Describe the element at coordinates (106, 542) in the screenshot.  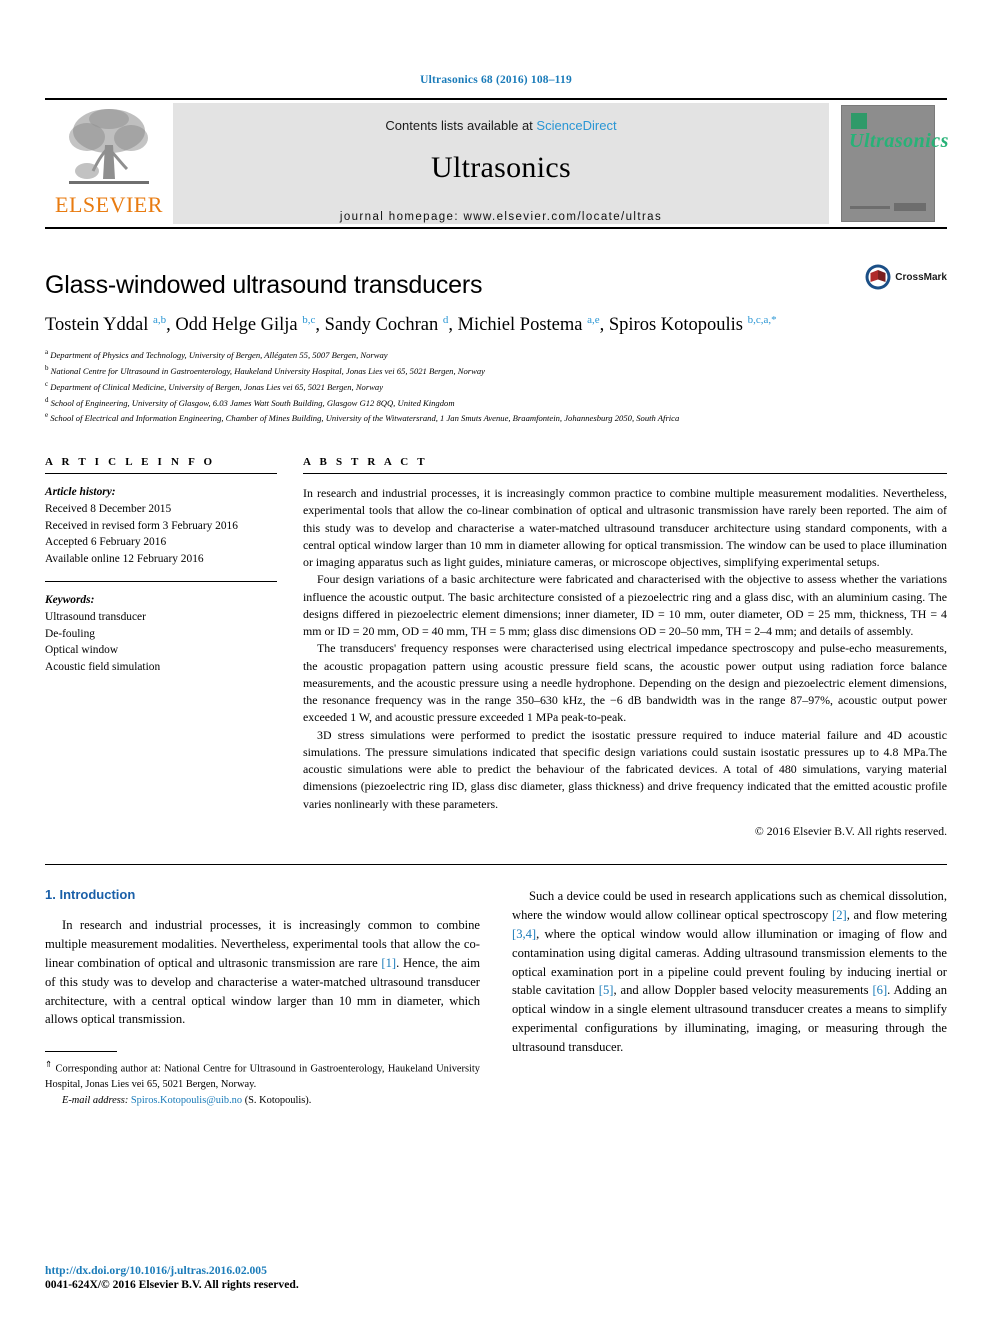
I see `list-item: Accepted 6 February 2016` at that location.